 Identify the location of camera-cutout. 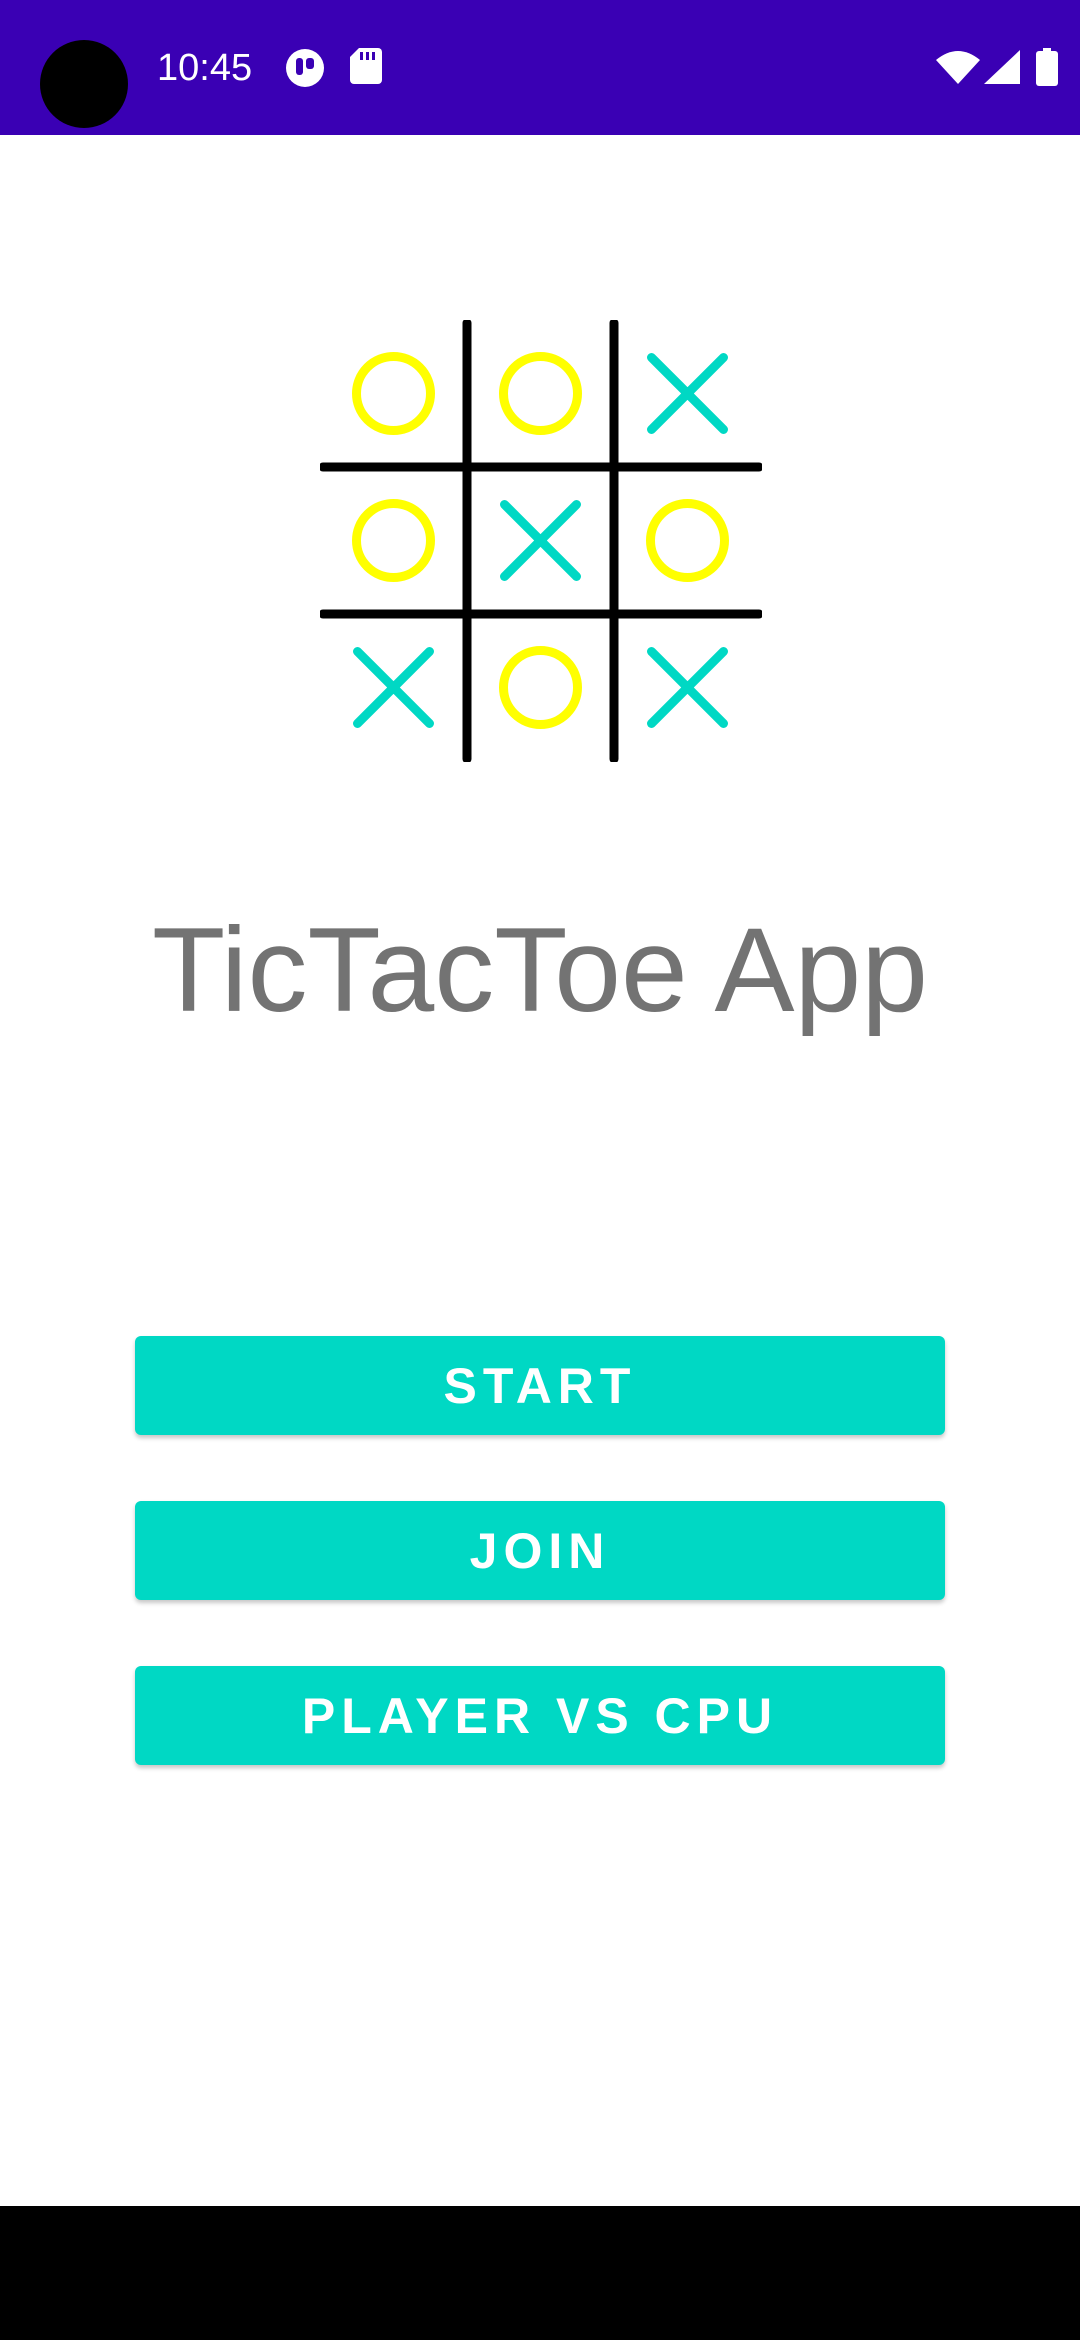
(84, 84).